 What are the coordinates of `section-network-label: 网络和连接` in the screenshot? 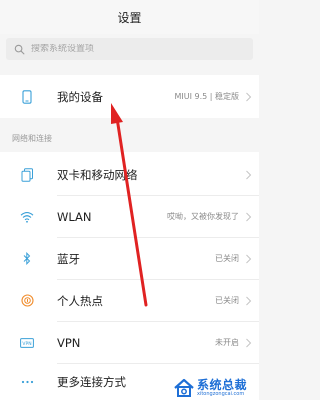 It's located at (32, 138).